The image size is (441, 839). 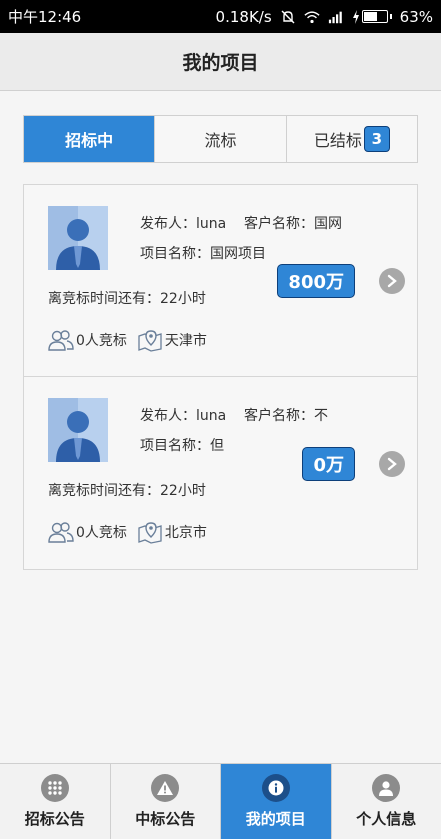 What do you see at coordinates (182, 446) in the screenshot?
I see `project-name-text: 项目名称：但` at bounding box center [182, 446].